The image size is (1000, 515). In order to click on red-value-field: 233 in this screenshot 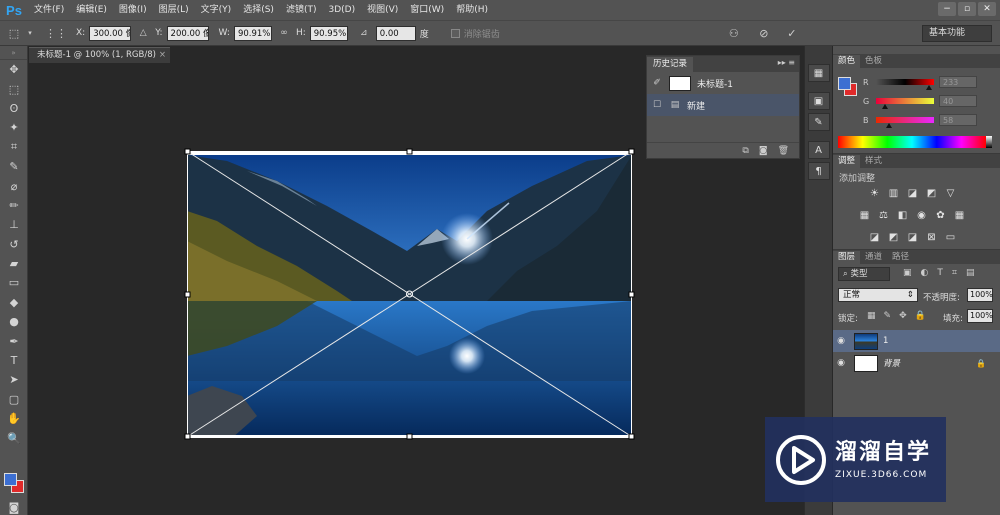, I will do `click(958, 82)`.